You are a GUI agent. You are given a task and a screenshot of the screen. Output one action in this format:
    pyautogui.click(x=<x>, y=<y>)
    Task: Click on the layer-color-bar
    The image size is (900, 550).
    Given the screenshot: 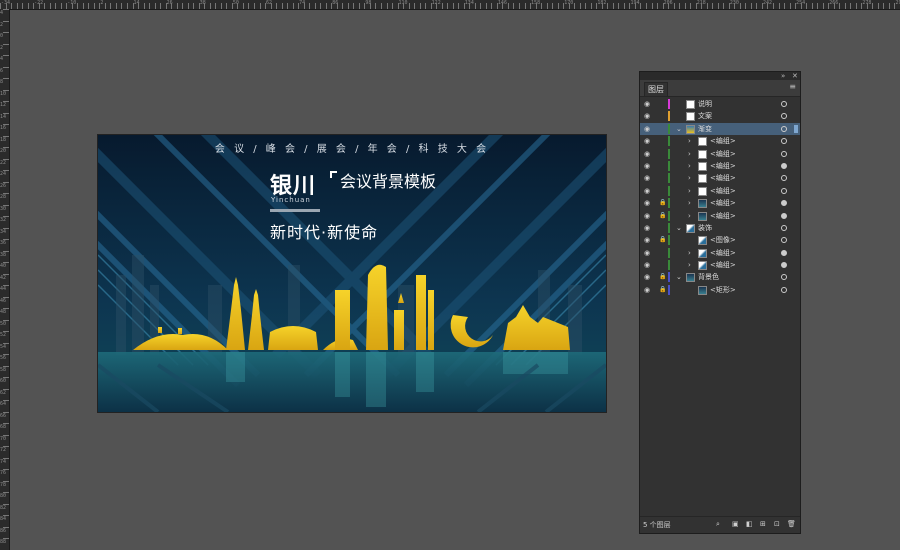 What is the action you would take?
    pyautogui.click(x=669, y=190)
    